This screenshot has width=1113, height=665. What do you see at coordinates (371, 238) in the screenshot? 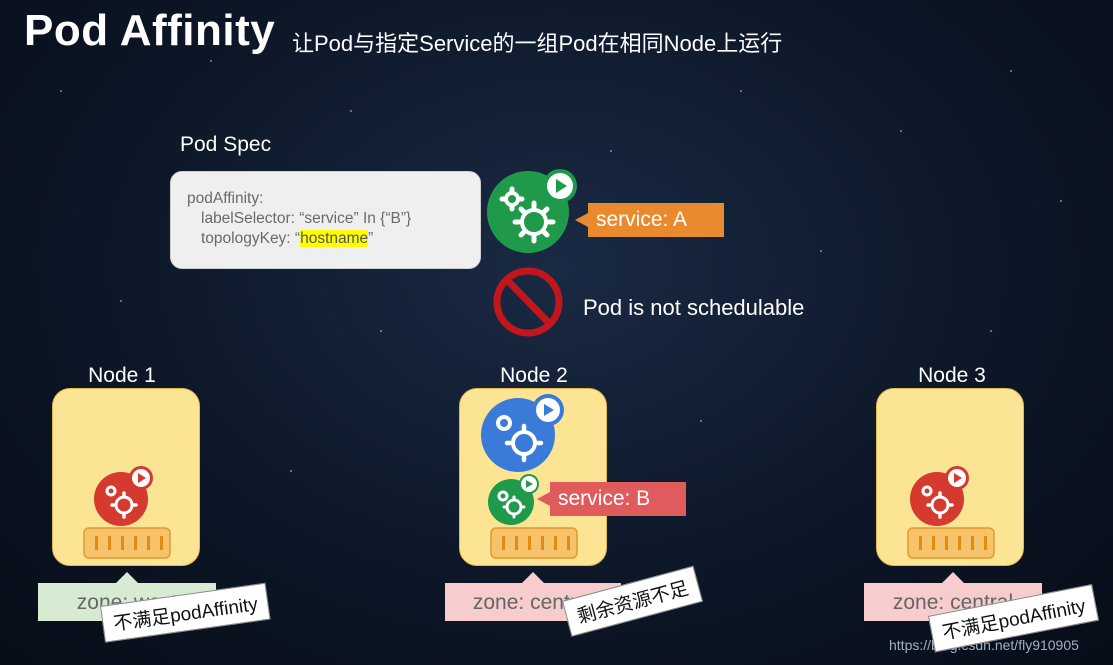
I see `topology-key-suffix: ”` at bounding box center [371, 238].